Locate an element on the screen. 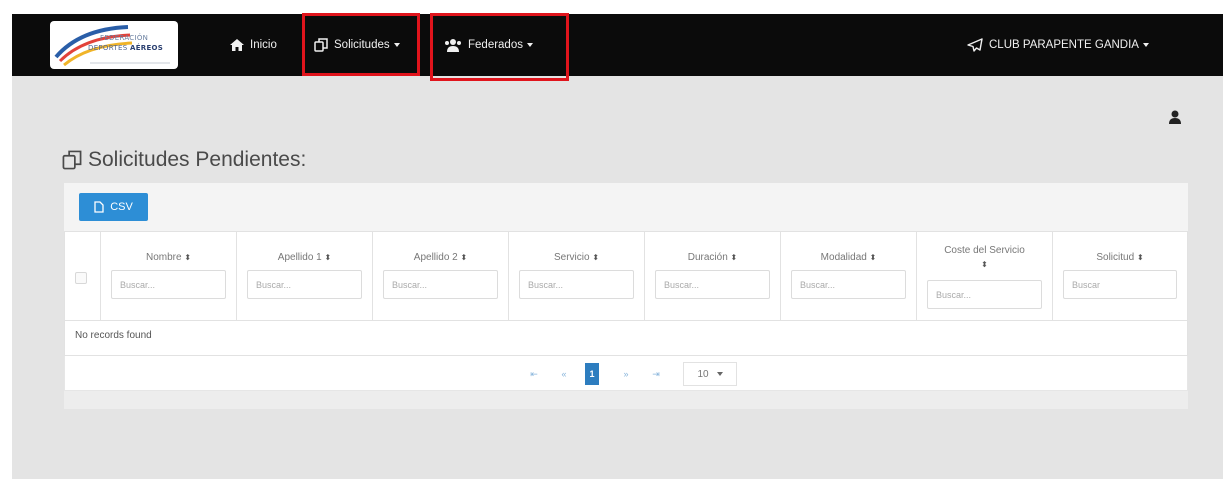 Image resolution: width=1223 pixels, height=479 pixels. previous-page-button: « is located at coordinates (564, 374).